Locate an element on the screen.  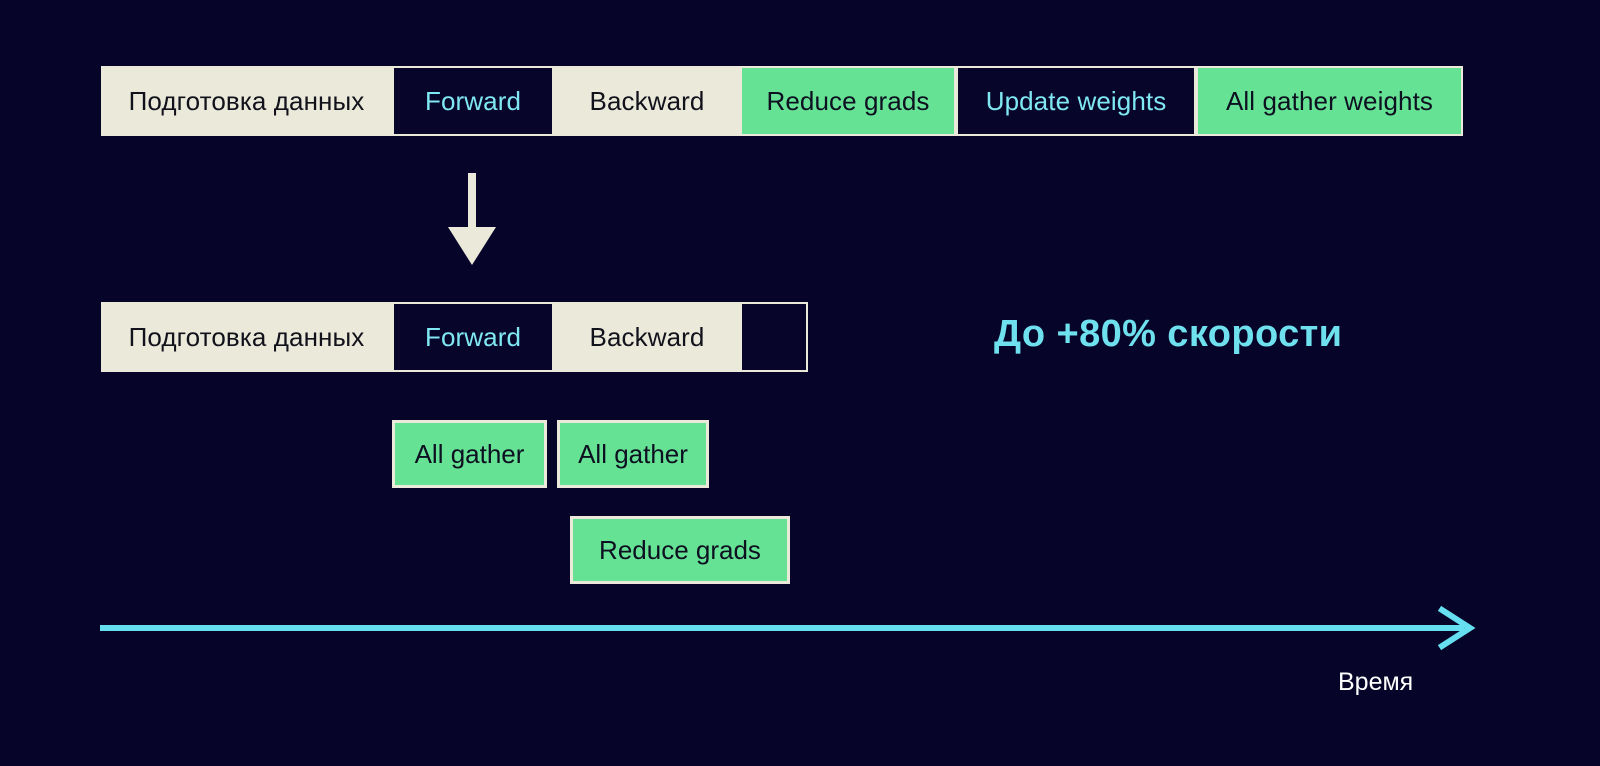
down-arrow-icon is located at coordinates (472, 219).